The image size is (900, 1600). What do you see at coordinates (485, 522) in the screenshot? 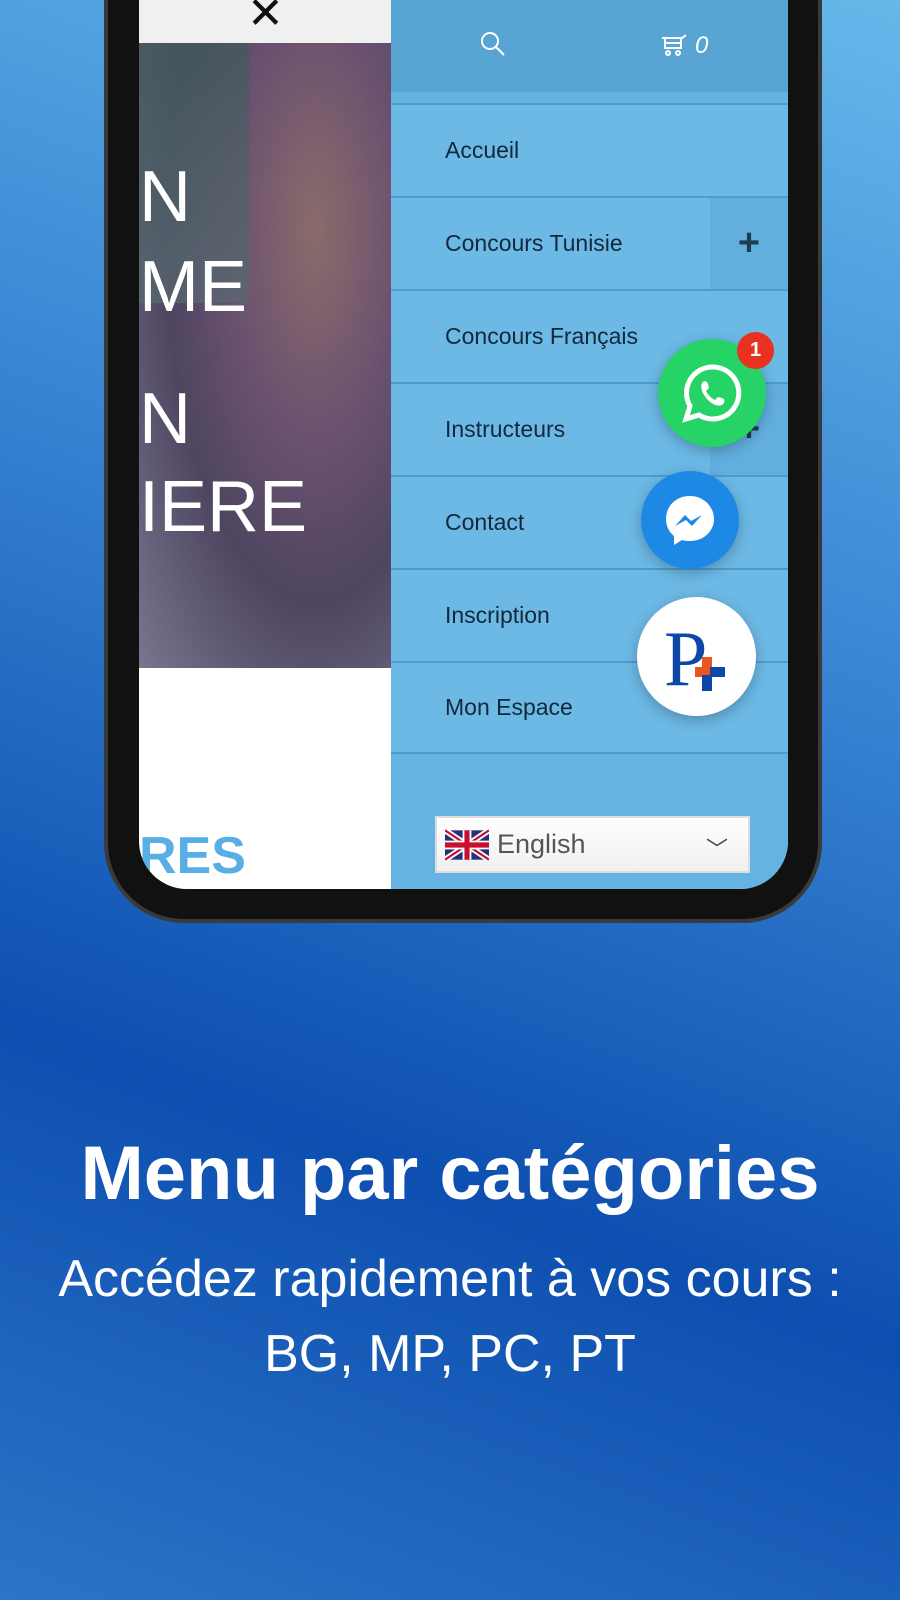
I see `menu-item-label: Contact` at bounding box center [485, 522].